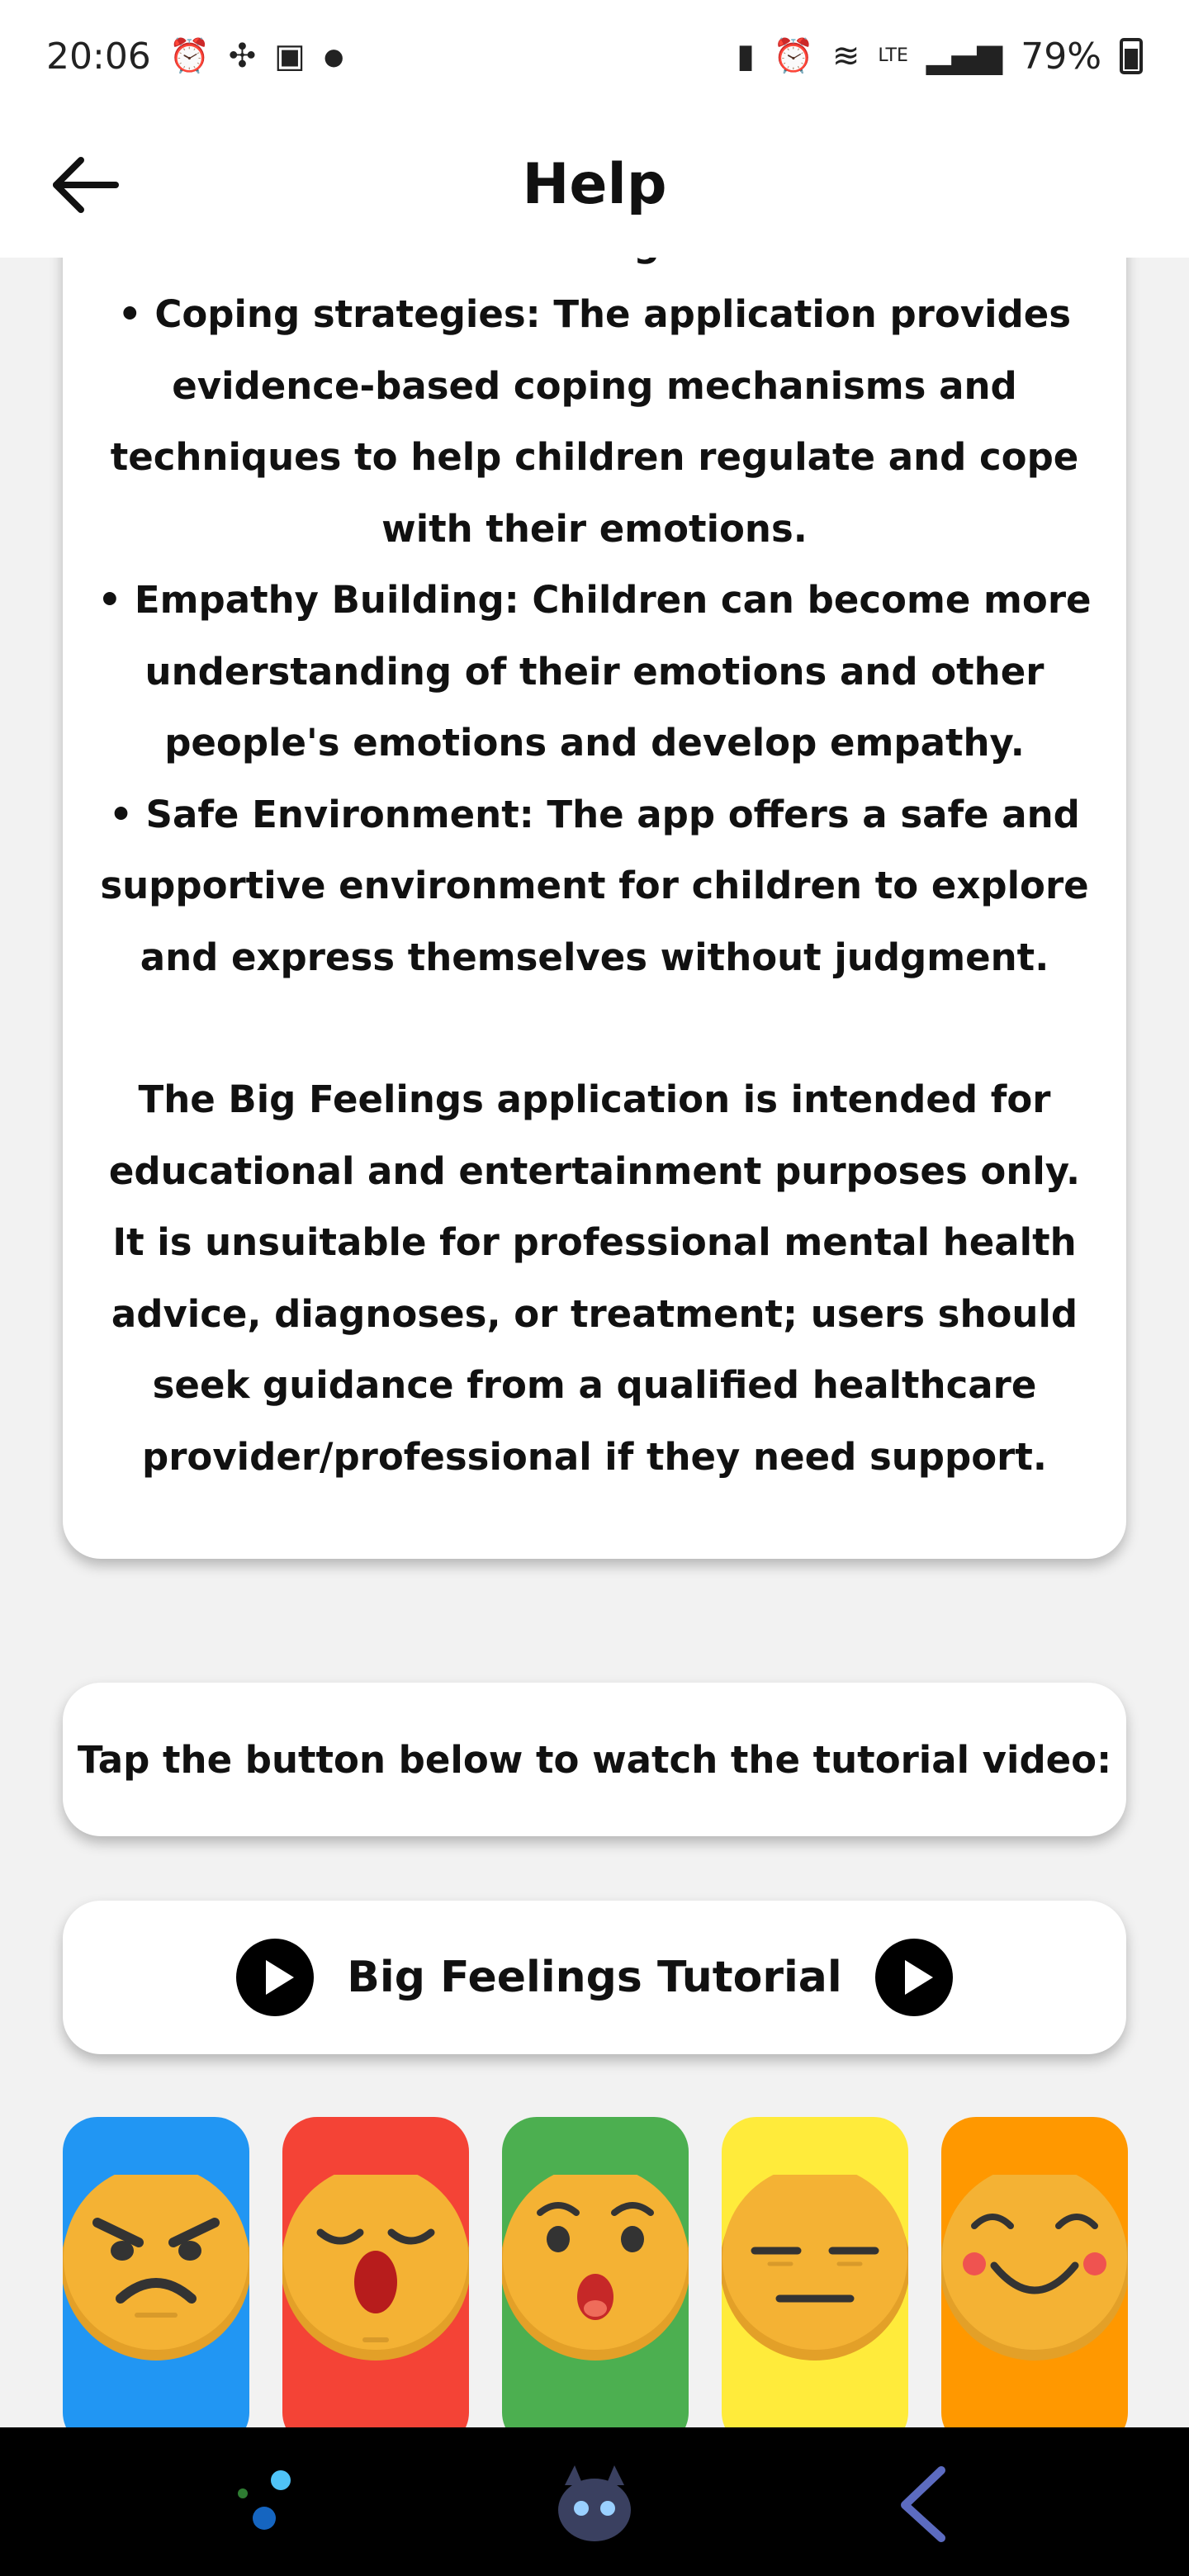  I want to click on wifi-icon: ≋, so click(845, 56).